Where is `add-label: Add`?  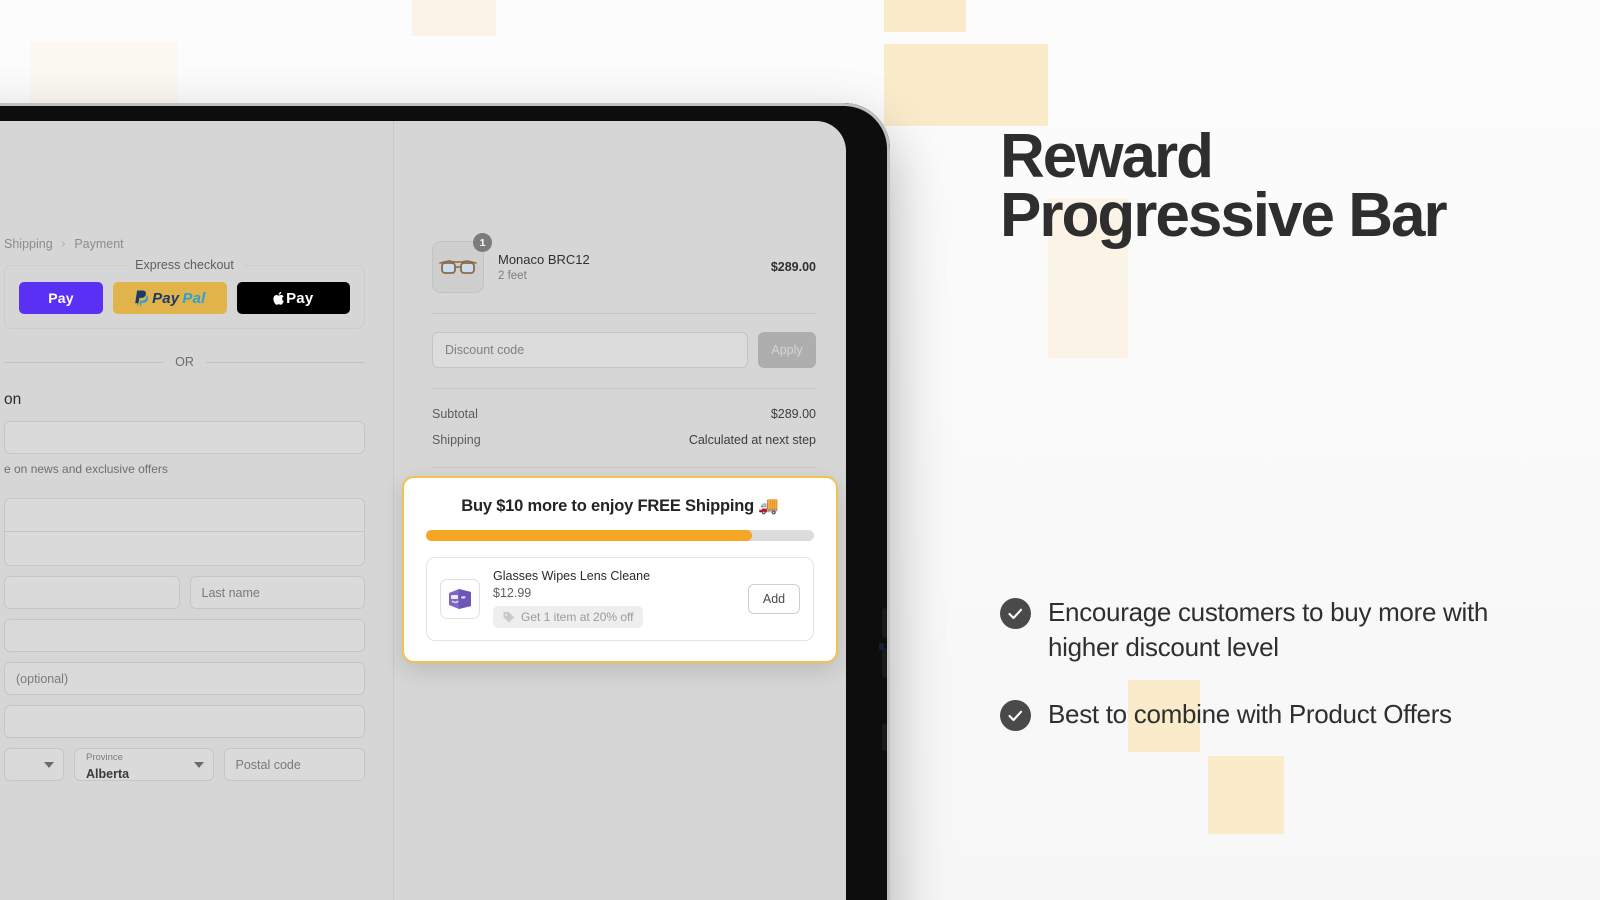 add-label: Add is located at coordinates (774, 598).